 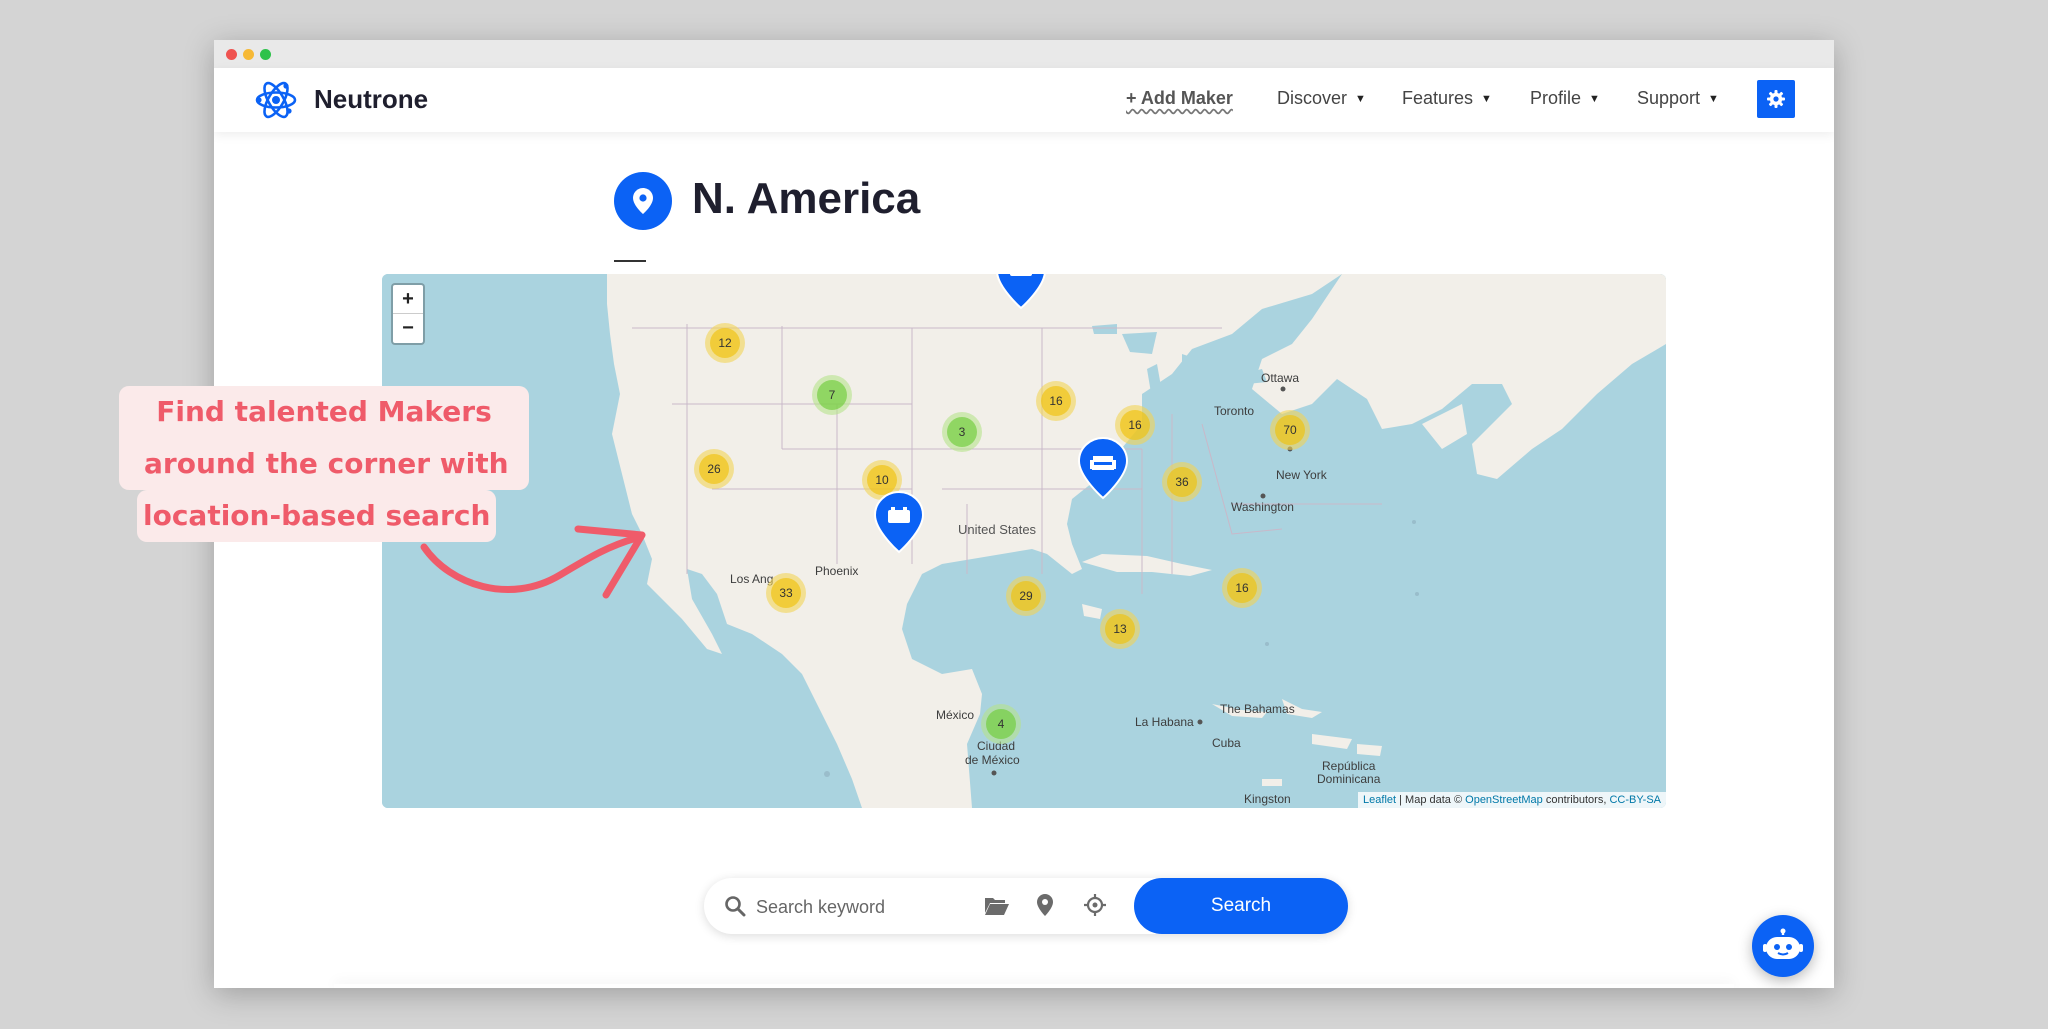 I want to click on maker-marker-keyboard, so click(x=1021, y=292).